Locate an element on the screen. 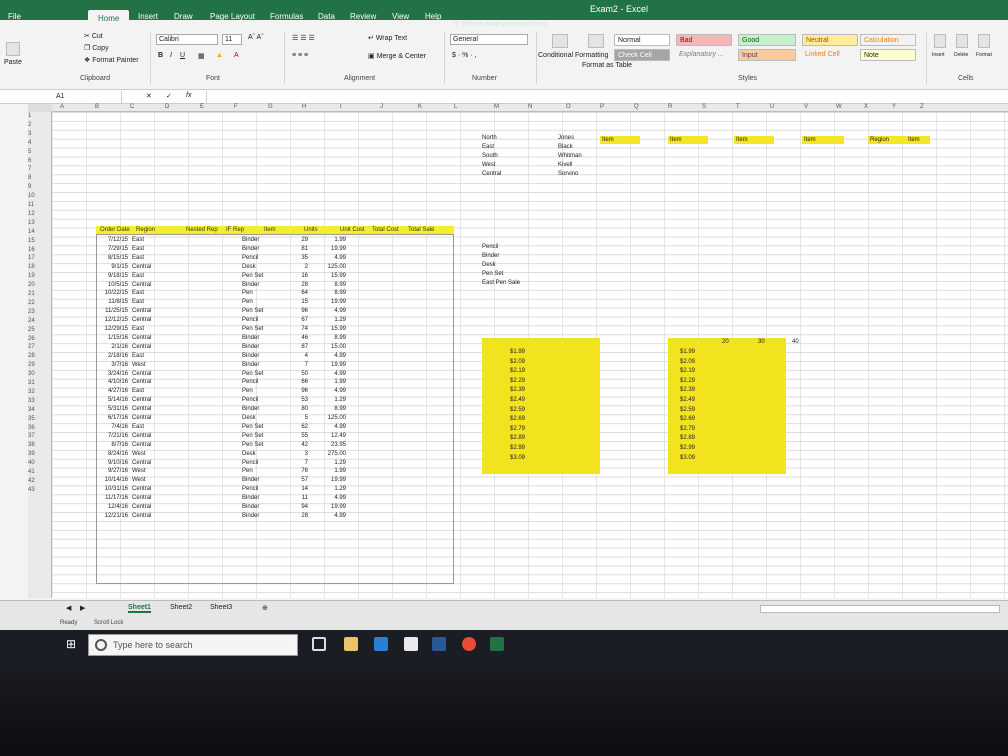 Image resolution: width=1008 pixels, height=756 pixels. align-left-icon: ≡ ≡ ≡ is located at coordinates (300, 55).